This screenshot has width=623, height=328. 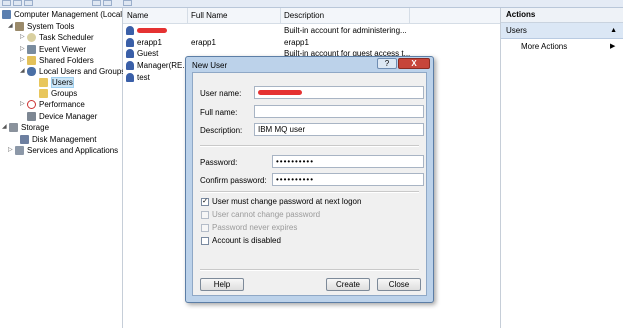 What do you see at coordinates (304, 16) in the screenshot?
I see `column-header-description: Description` at bounding box center [304, 16].